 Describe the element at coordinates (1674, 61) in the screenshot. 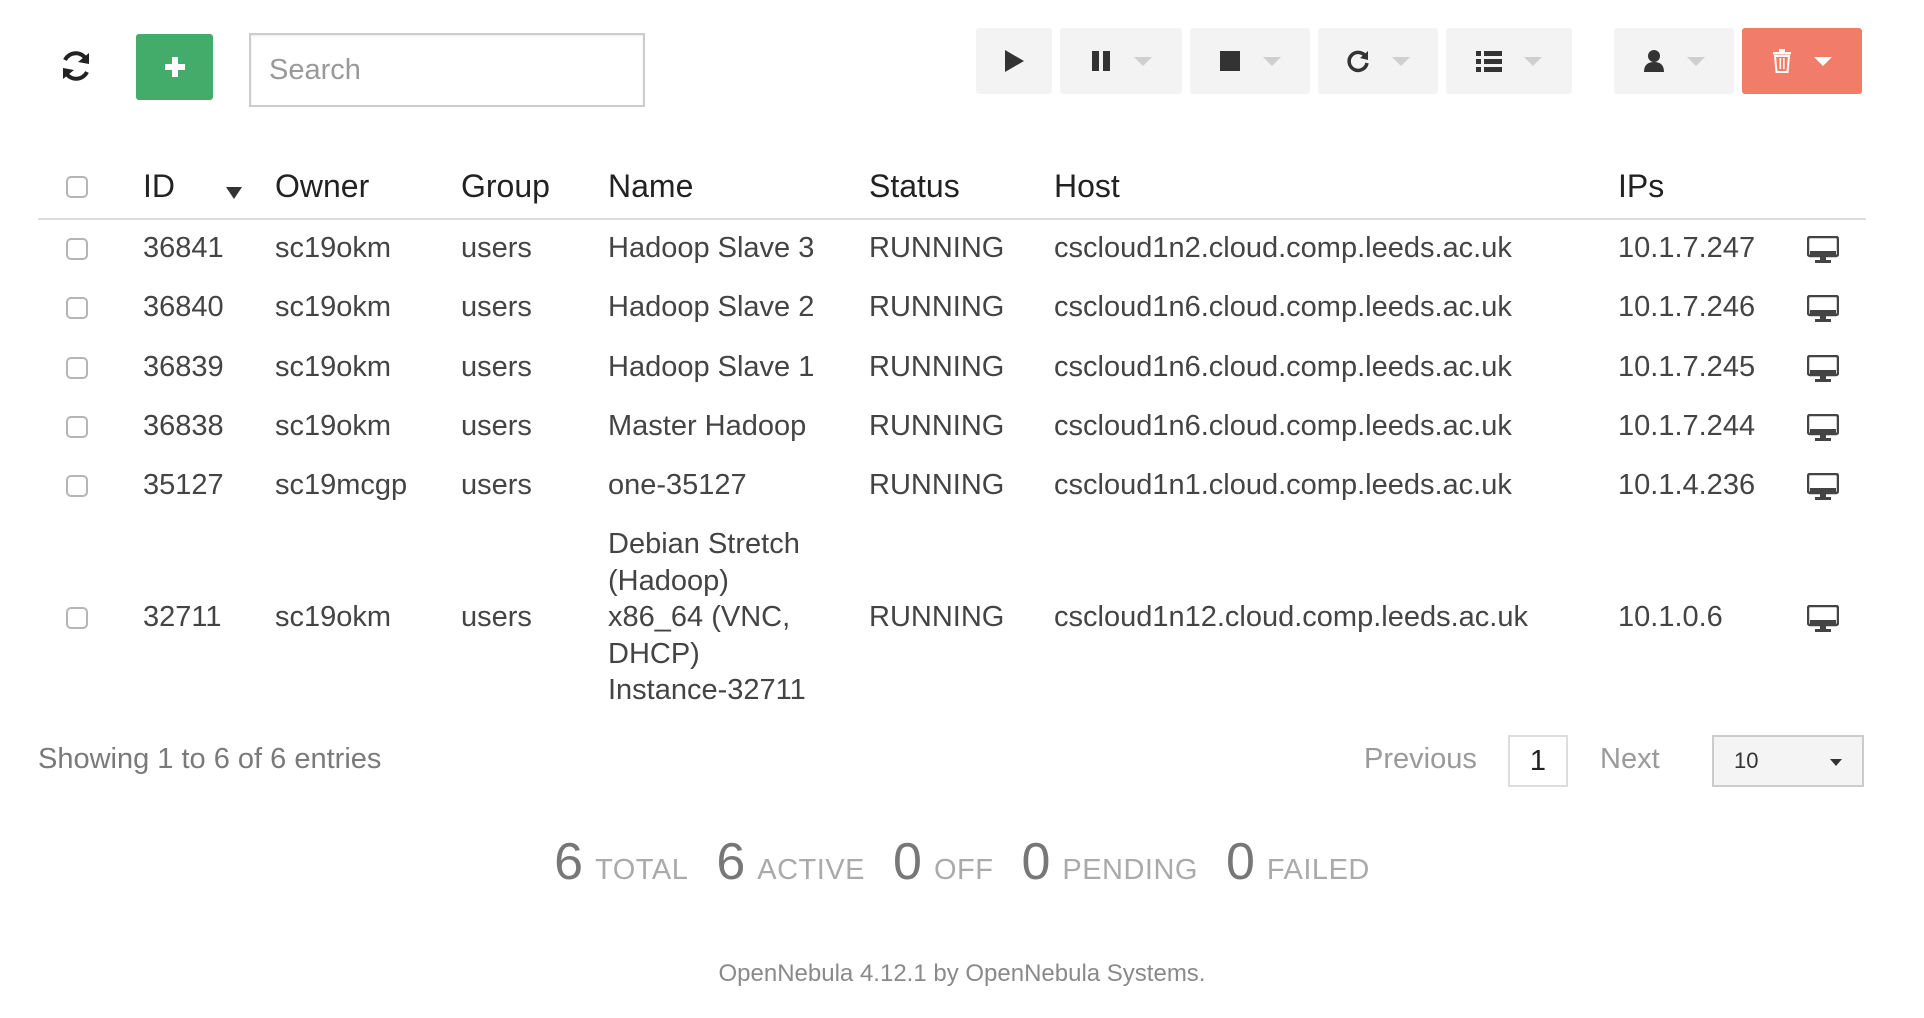

I see `ownership-button` at that location.